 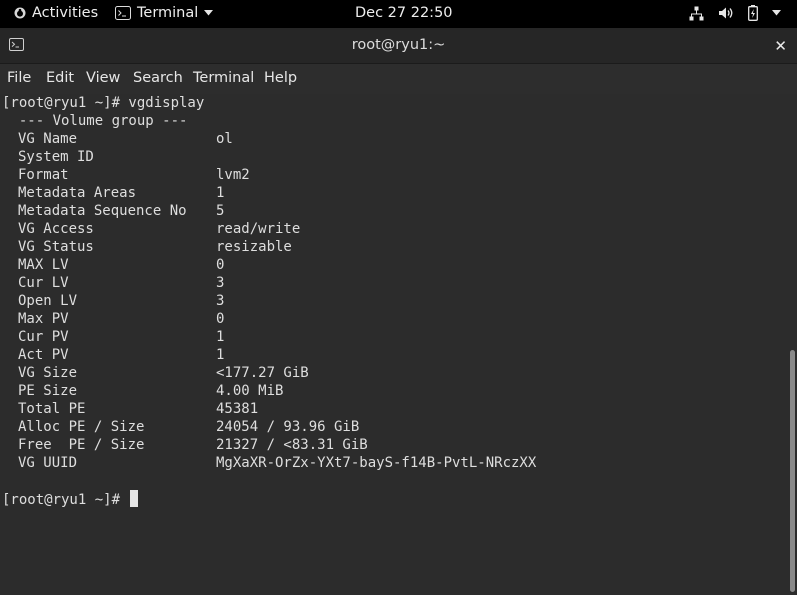 What do you see at coordinates (393, 391) in the screenshot?
I see `output-row: PE Size 4.00 MiB` at bounding box center [393, 391].